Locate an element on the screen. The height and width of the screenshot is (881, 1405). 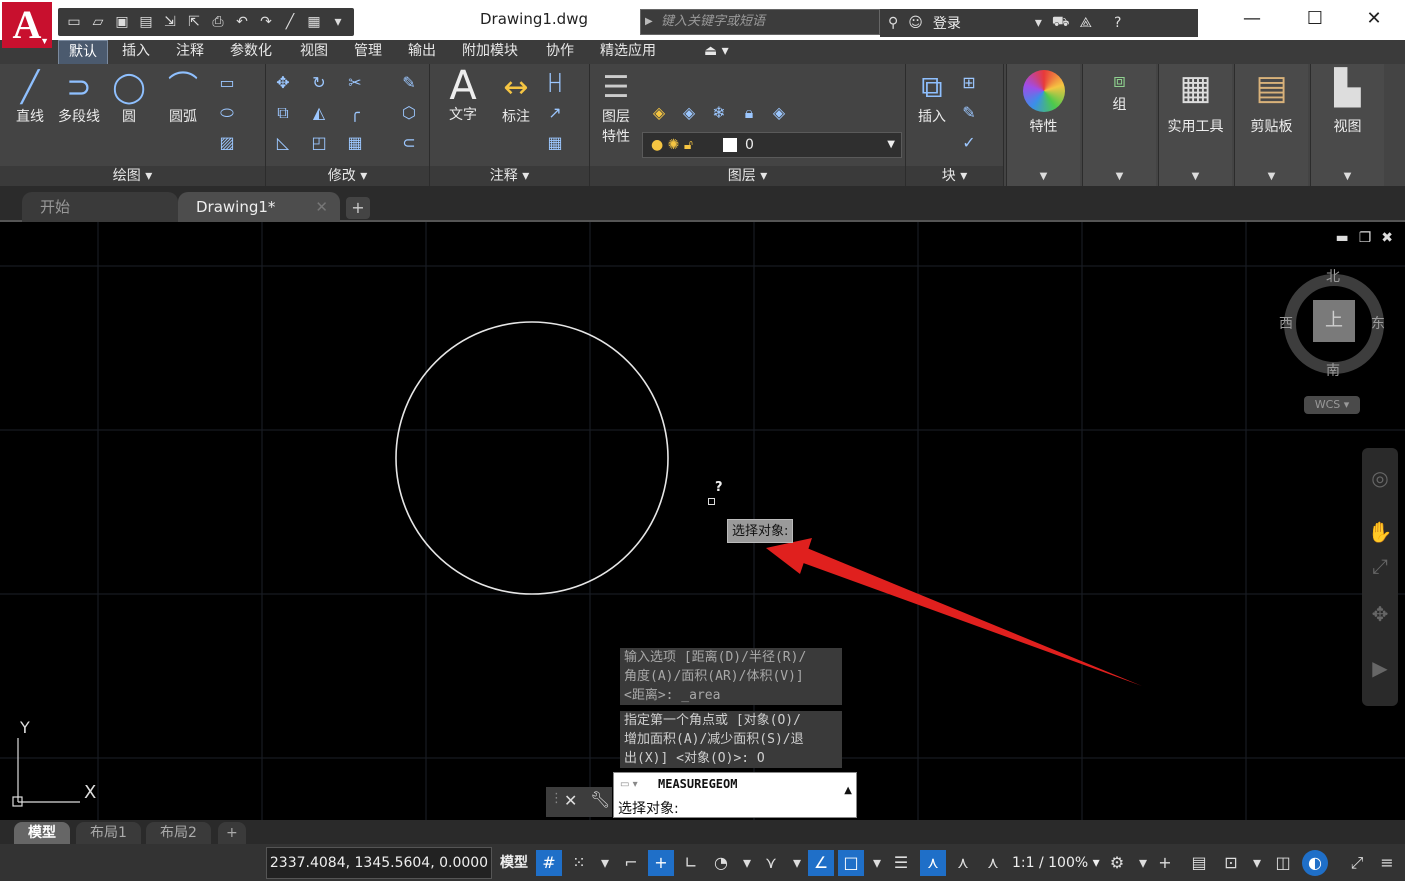
move-icon: ✥ is located at coordinates (283, 83).